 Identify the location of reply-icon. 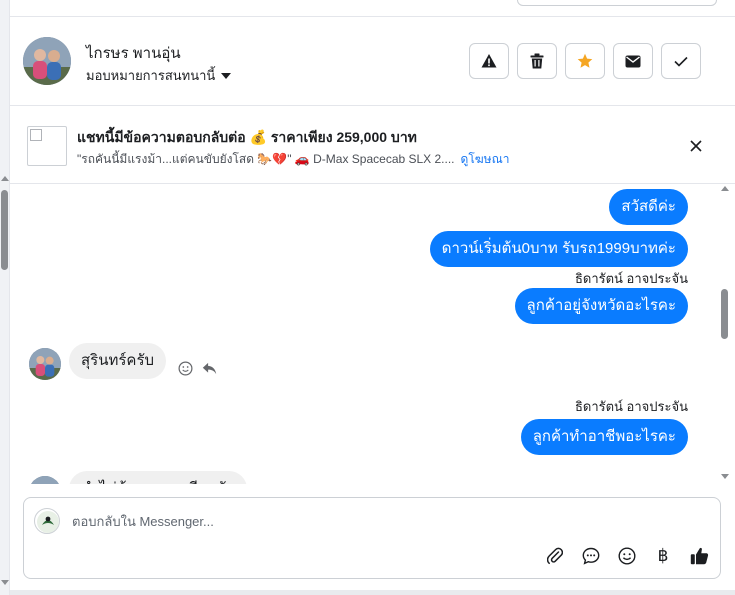
(209, 368).